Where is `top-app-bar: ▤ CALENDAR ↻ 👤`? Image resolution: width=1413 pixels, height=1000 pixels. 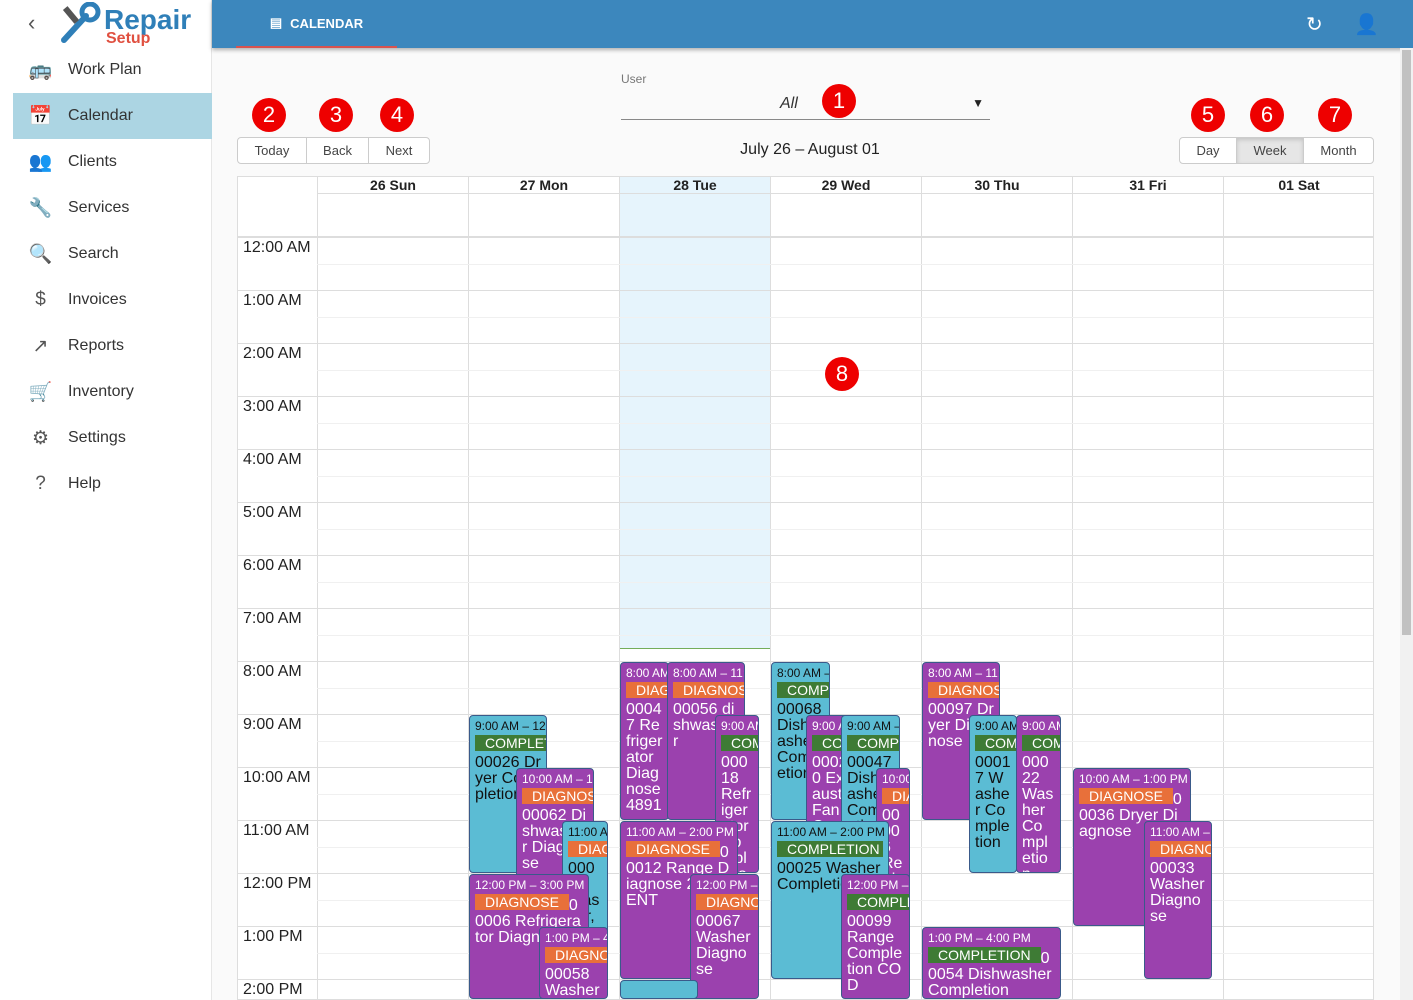
top-app-bar: ▤ CALENDAR ↻ 👤 is located at coordinates (812, 24).